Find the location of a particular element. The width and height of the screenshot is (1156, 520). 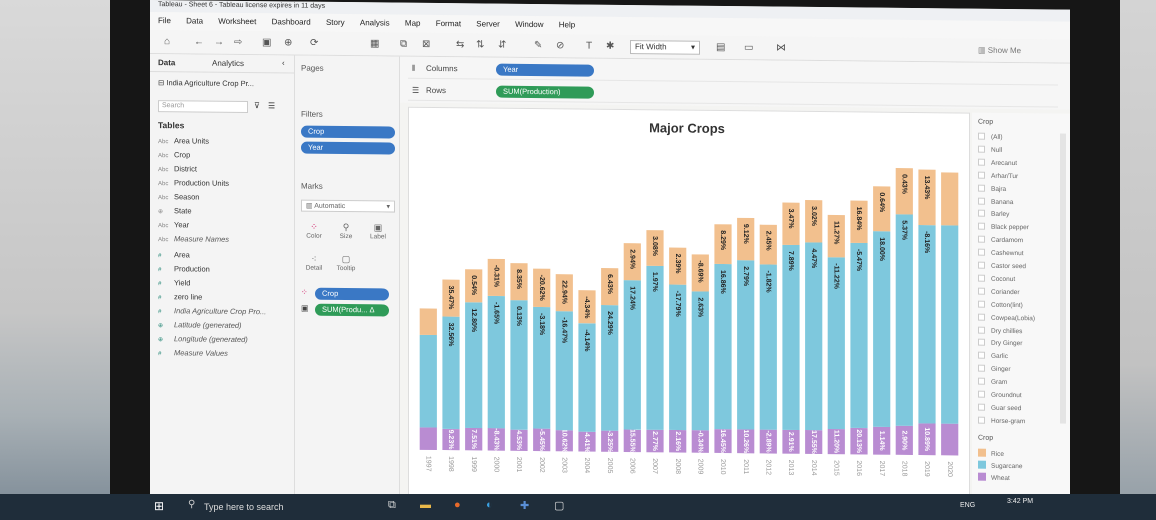

legend-filter-item: Barley is located at coordinates (993, 214).